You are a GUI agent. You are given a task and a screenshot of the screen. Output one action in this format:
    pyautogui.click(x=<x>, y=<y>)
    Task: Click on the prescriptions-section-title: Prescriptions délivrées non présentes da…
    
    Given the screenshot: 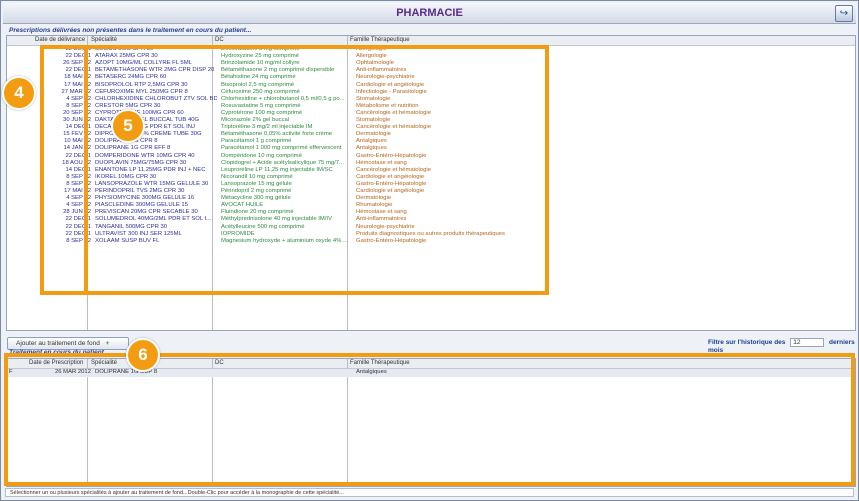 What is the action you would take?
    pyautogui.click(x=130, y=30)
    